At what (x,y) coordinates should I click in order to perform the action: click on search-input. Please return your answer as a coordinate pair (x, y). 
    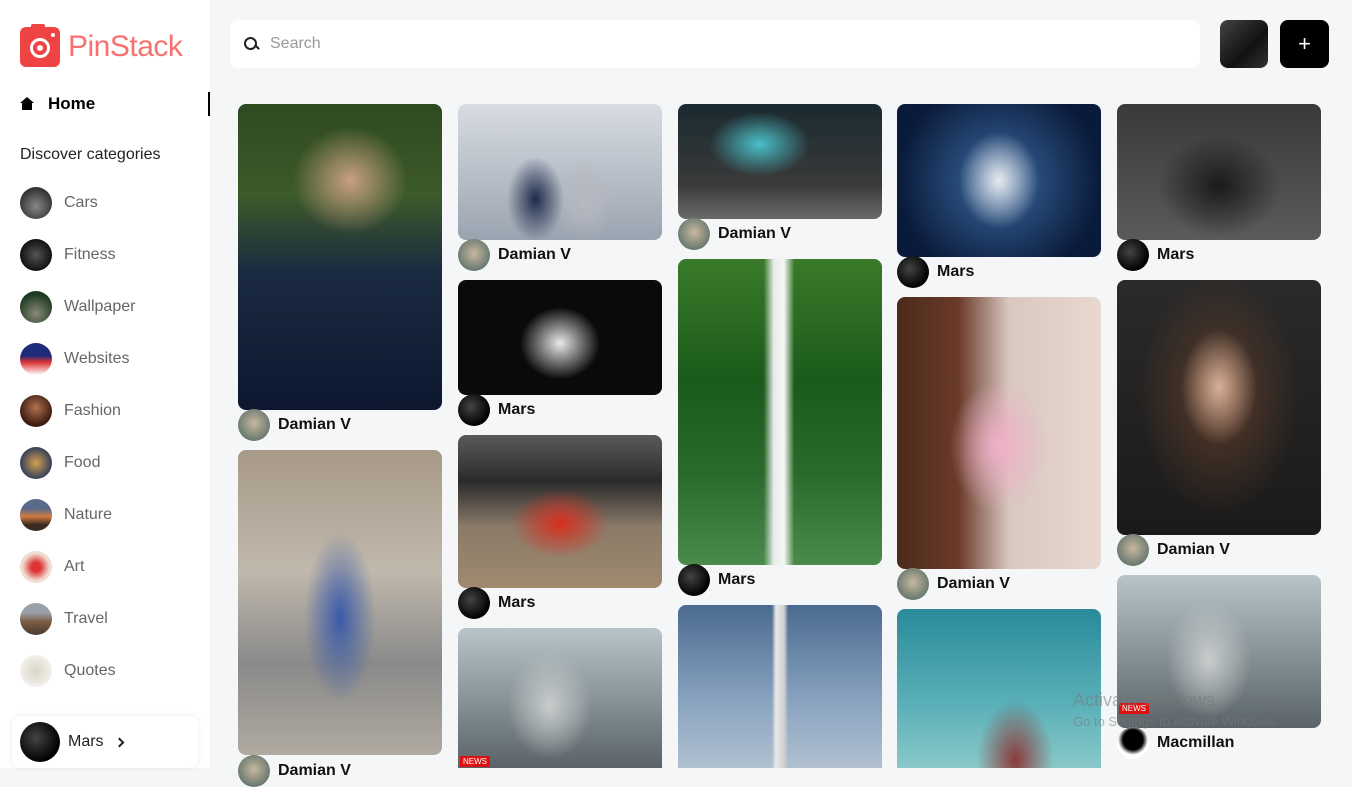
    Looking at the image, I should click on (720, 44).